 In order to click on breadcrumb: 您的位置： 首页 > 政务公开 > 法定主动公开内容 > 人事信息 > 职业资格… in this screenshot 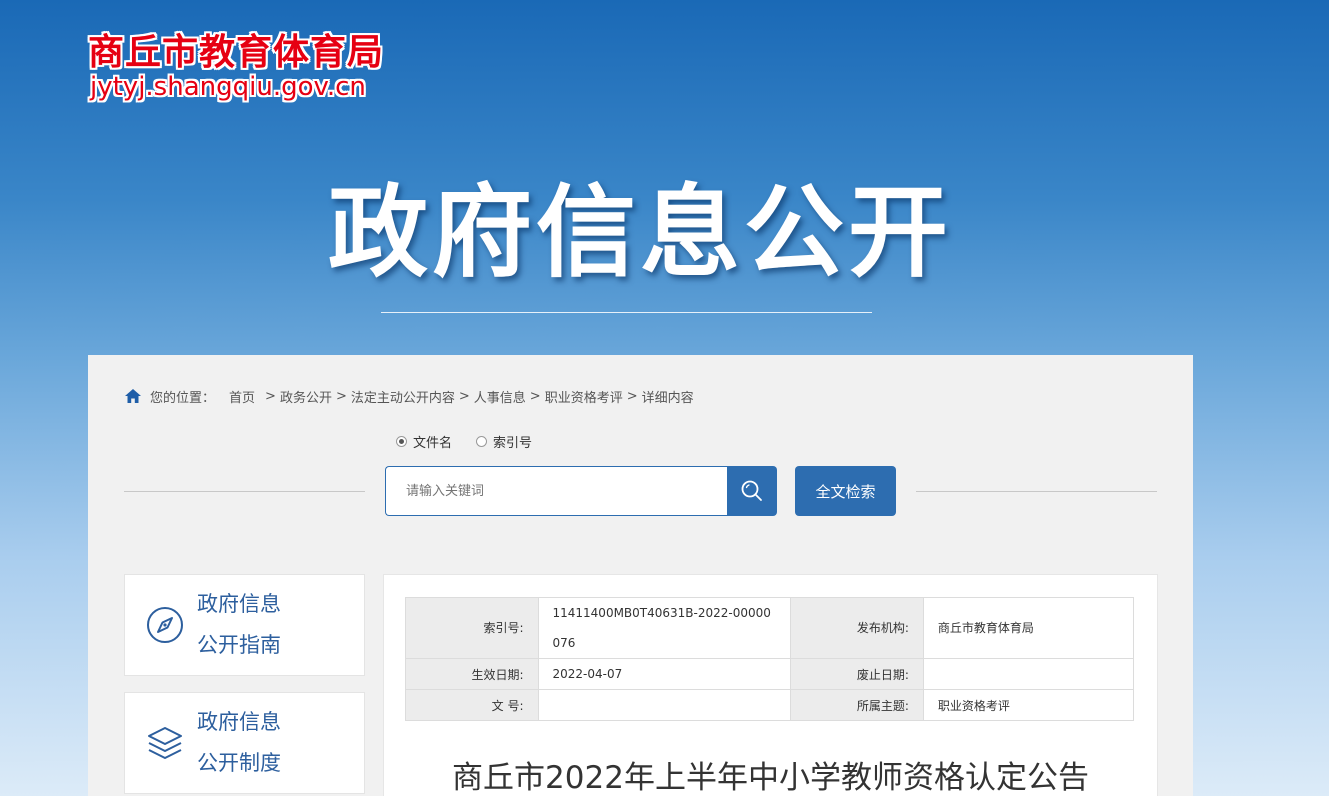, I will do `click(409, 396)`.